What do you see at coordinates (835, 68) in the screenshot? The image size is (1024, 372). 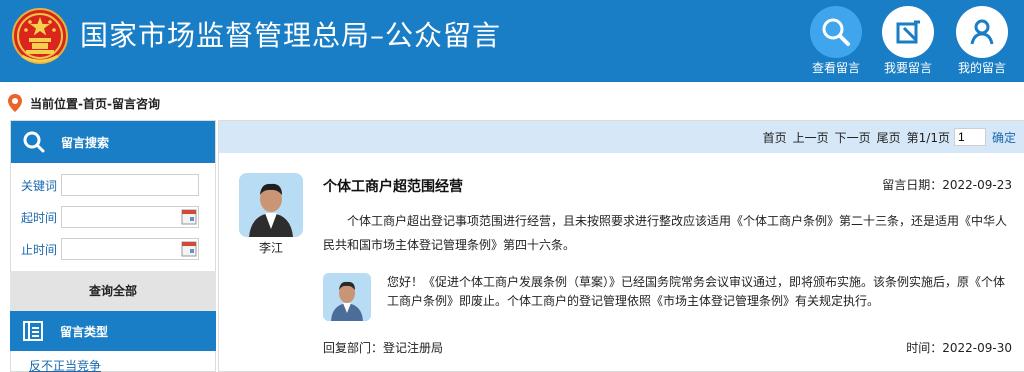 I see `nav-label: 查看留言` at bounding box center [835, 68].